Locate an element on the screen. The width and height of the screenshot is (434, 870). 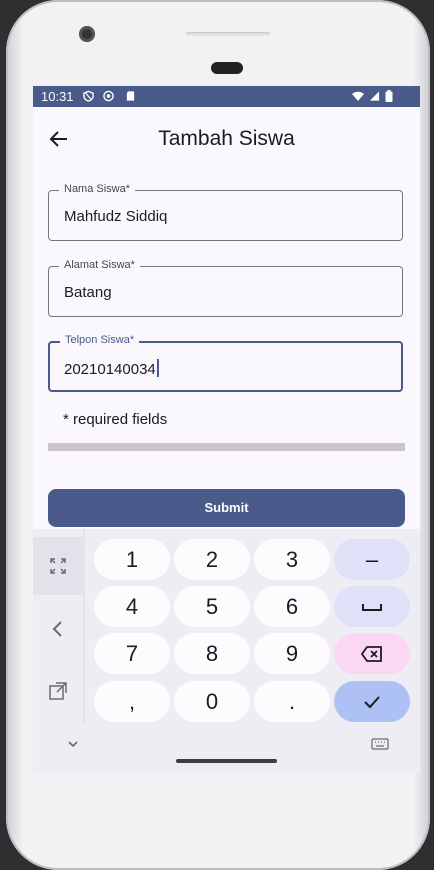
key-3: 3 is located at coordinates (292, 559).